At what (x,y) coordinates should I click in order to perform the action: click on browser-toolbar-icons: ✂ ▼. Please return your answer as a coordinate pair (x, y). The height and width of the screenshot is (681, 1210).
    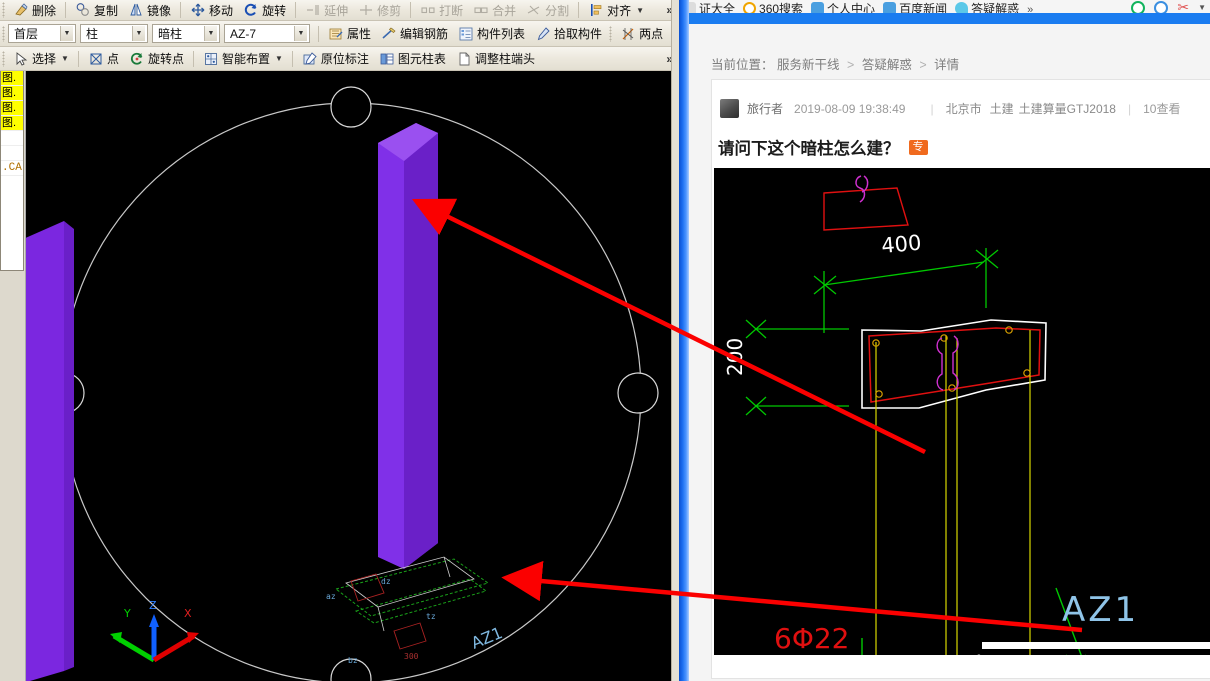
    Looking at the image, I should click on (1168, 6).